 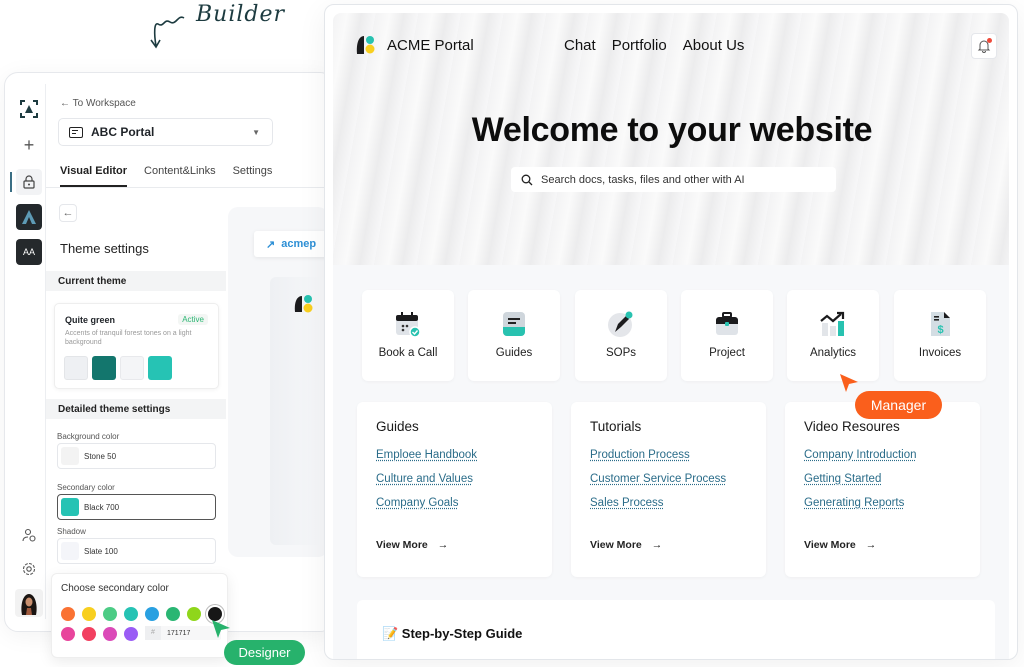 What do you see at coordinates (136, 281) in the screenshot?
I see `current-theme-heading: Current theme` at bounding box center [136, 281].